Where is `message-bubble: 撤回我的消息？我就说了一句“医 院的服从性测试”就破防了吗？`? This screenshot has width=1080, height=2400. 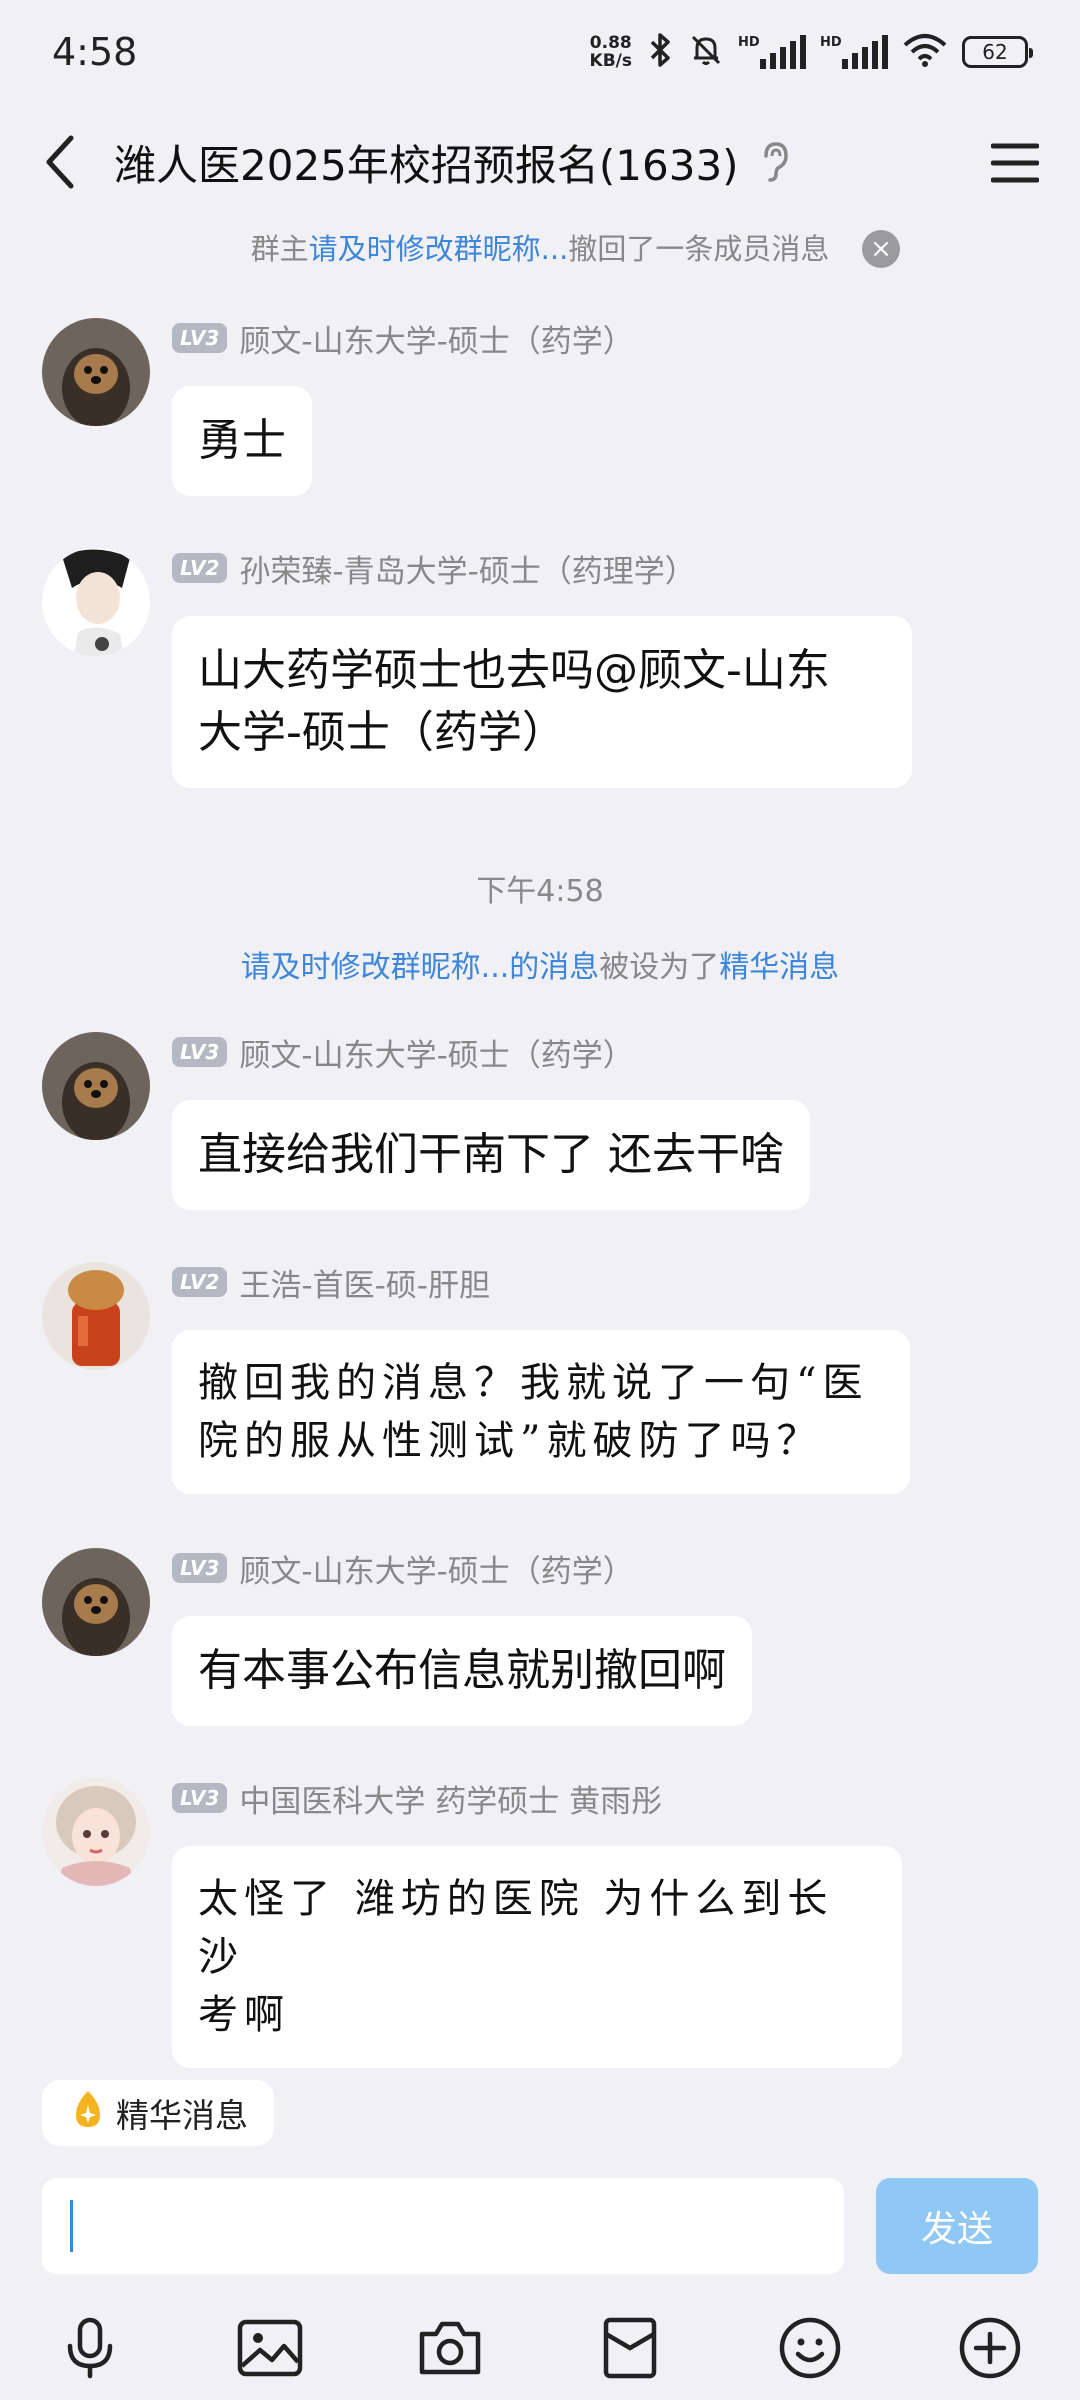
message-bubble: 撤回我的消息？我就说了一句“医 院的服从性测试”就破防了吗？ is located at coordinates (541, 1412).